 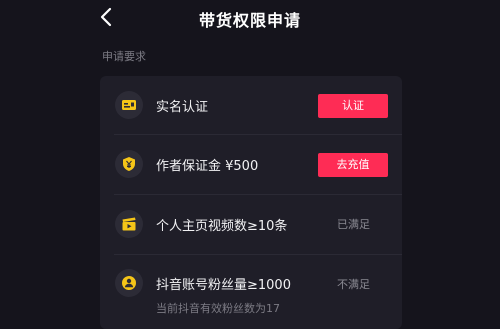 What do you see at coordinates (129, 105) in the screenshot?
I see `id-card-icon` at bounding box center [129, 105].